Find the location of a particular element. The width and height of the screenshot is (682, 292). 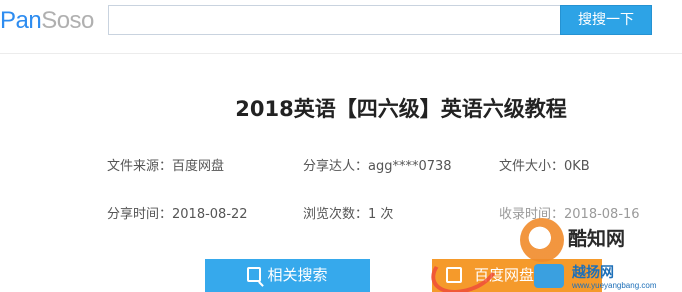

logo-soso-text: Soso is located at coordinates (67, 20).